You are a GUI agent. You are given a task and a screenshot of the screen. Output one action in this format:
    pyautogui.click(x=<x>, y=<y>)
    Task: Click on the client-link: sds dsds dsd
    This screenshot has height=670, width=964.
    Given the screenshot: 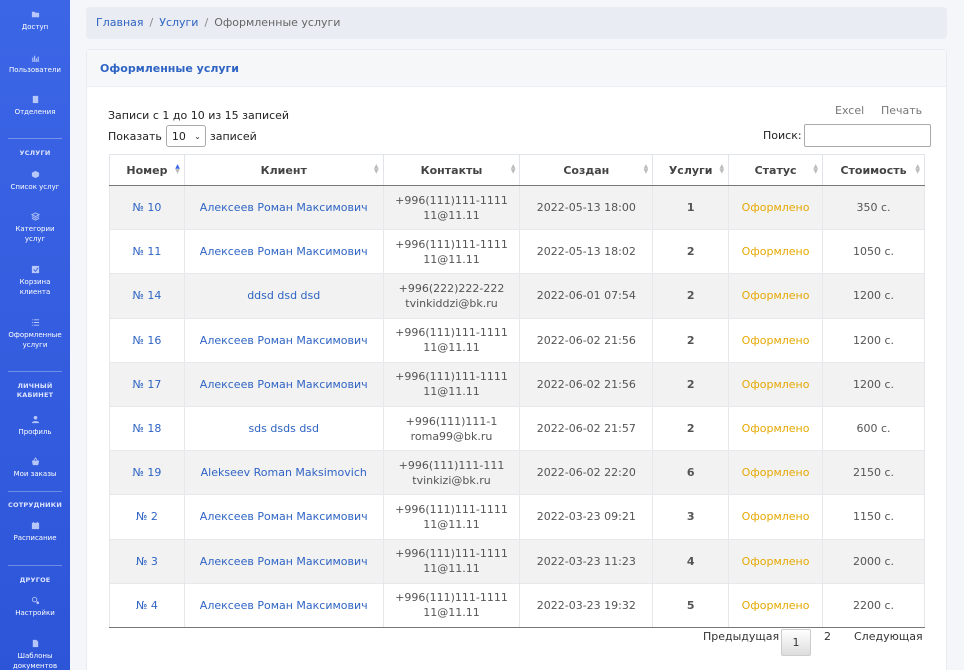 What is the action you would take?
    pyautogui.click(x=283, y=428)
    